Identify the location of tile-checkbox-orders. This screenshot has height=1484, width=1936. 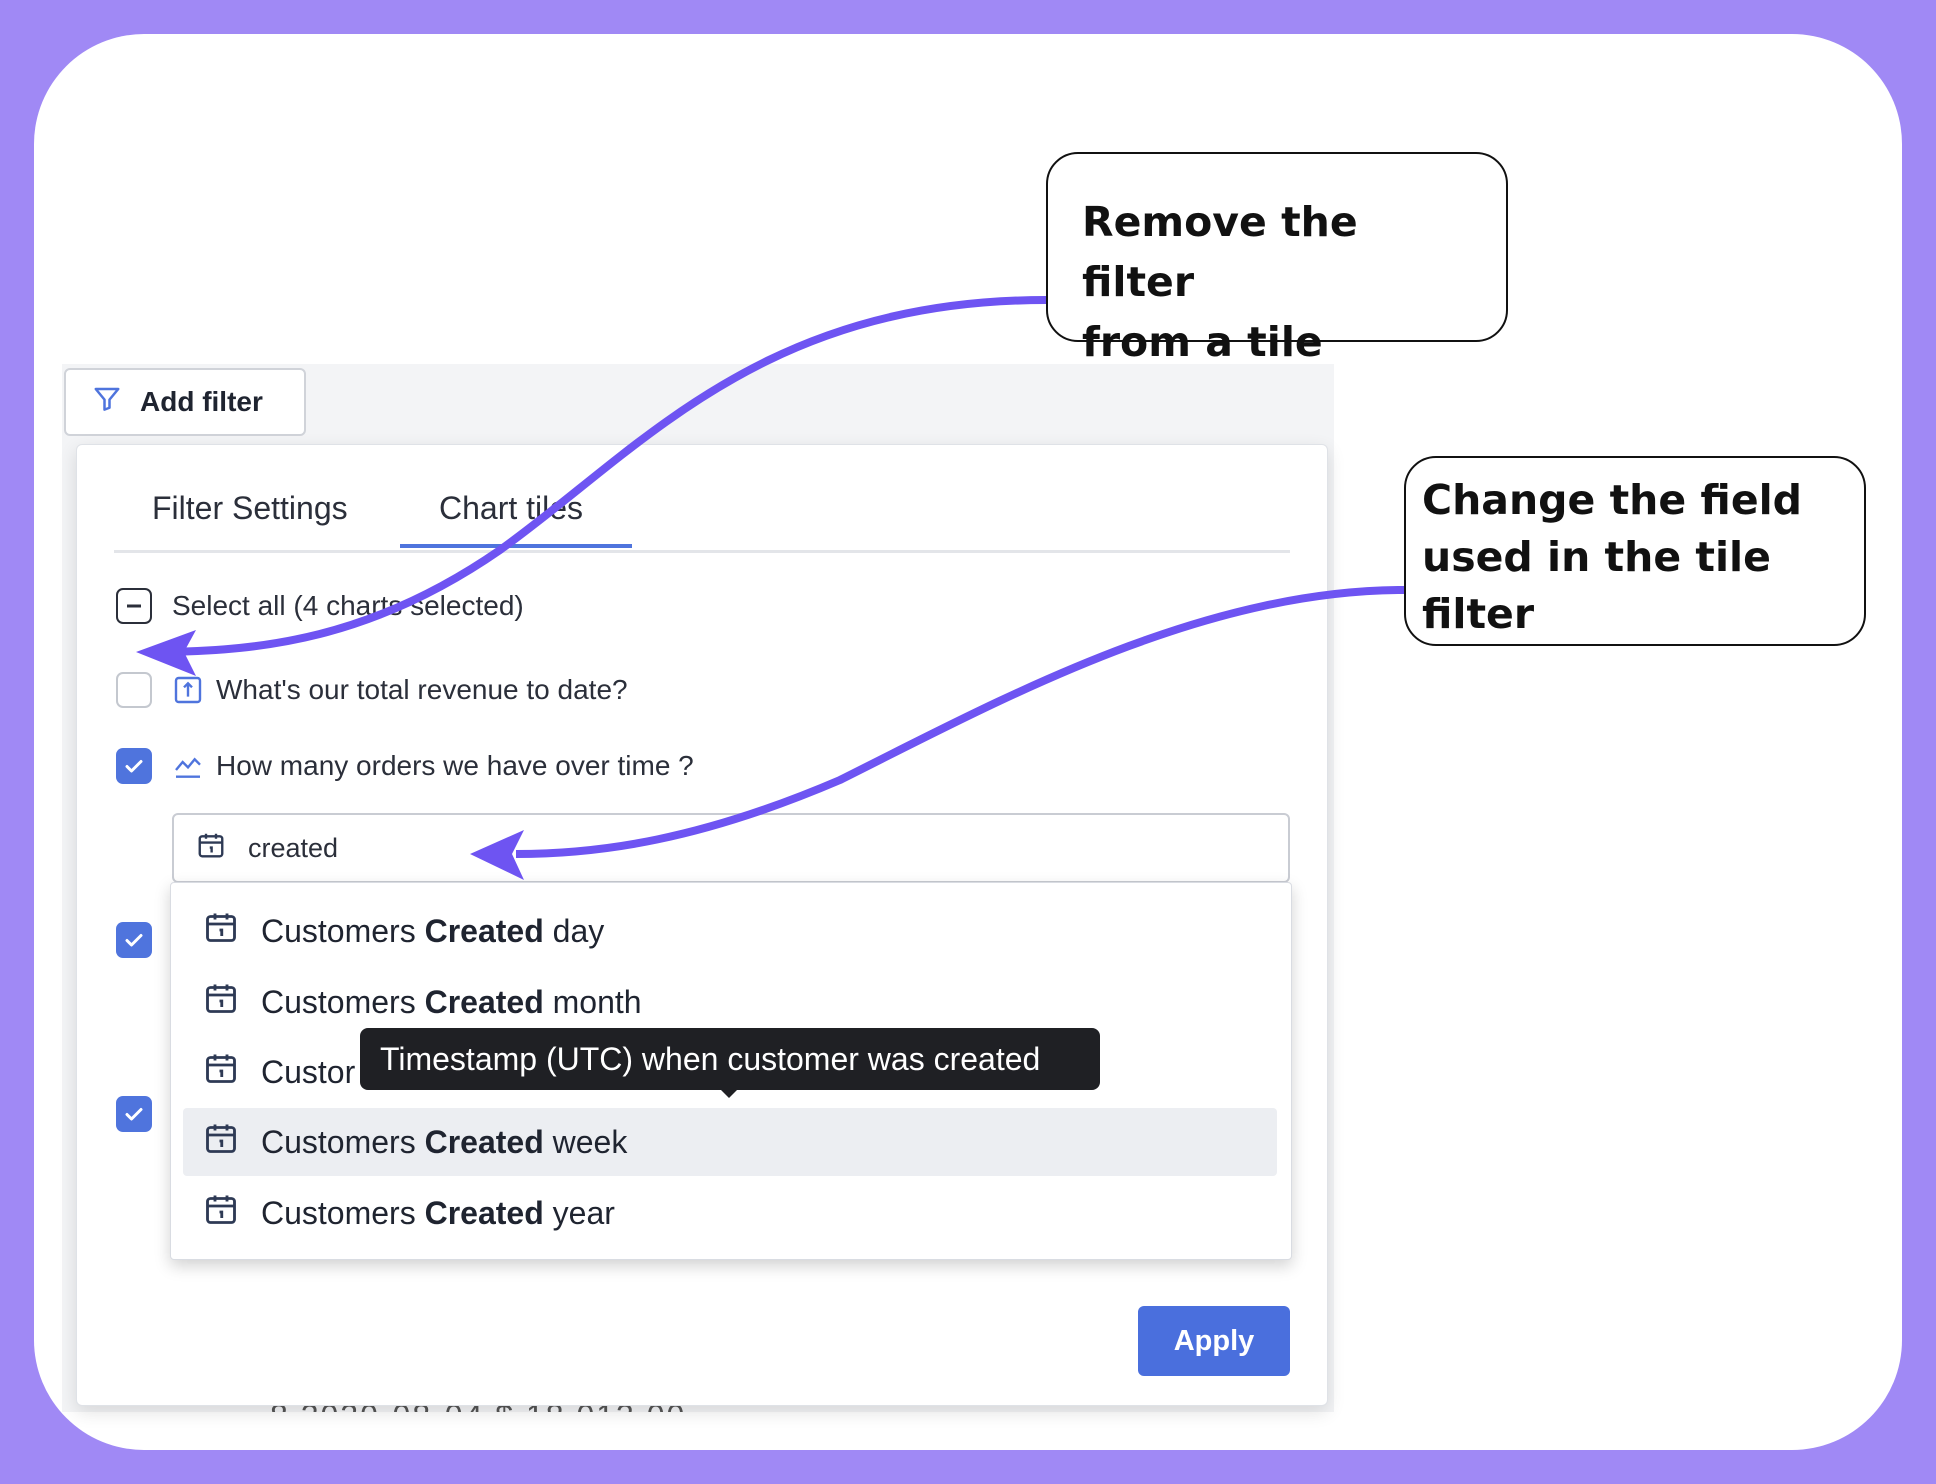
(134, 766).